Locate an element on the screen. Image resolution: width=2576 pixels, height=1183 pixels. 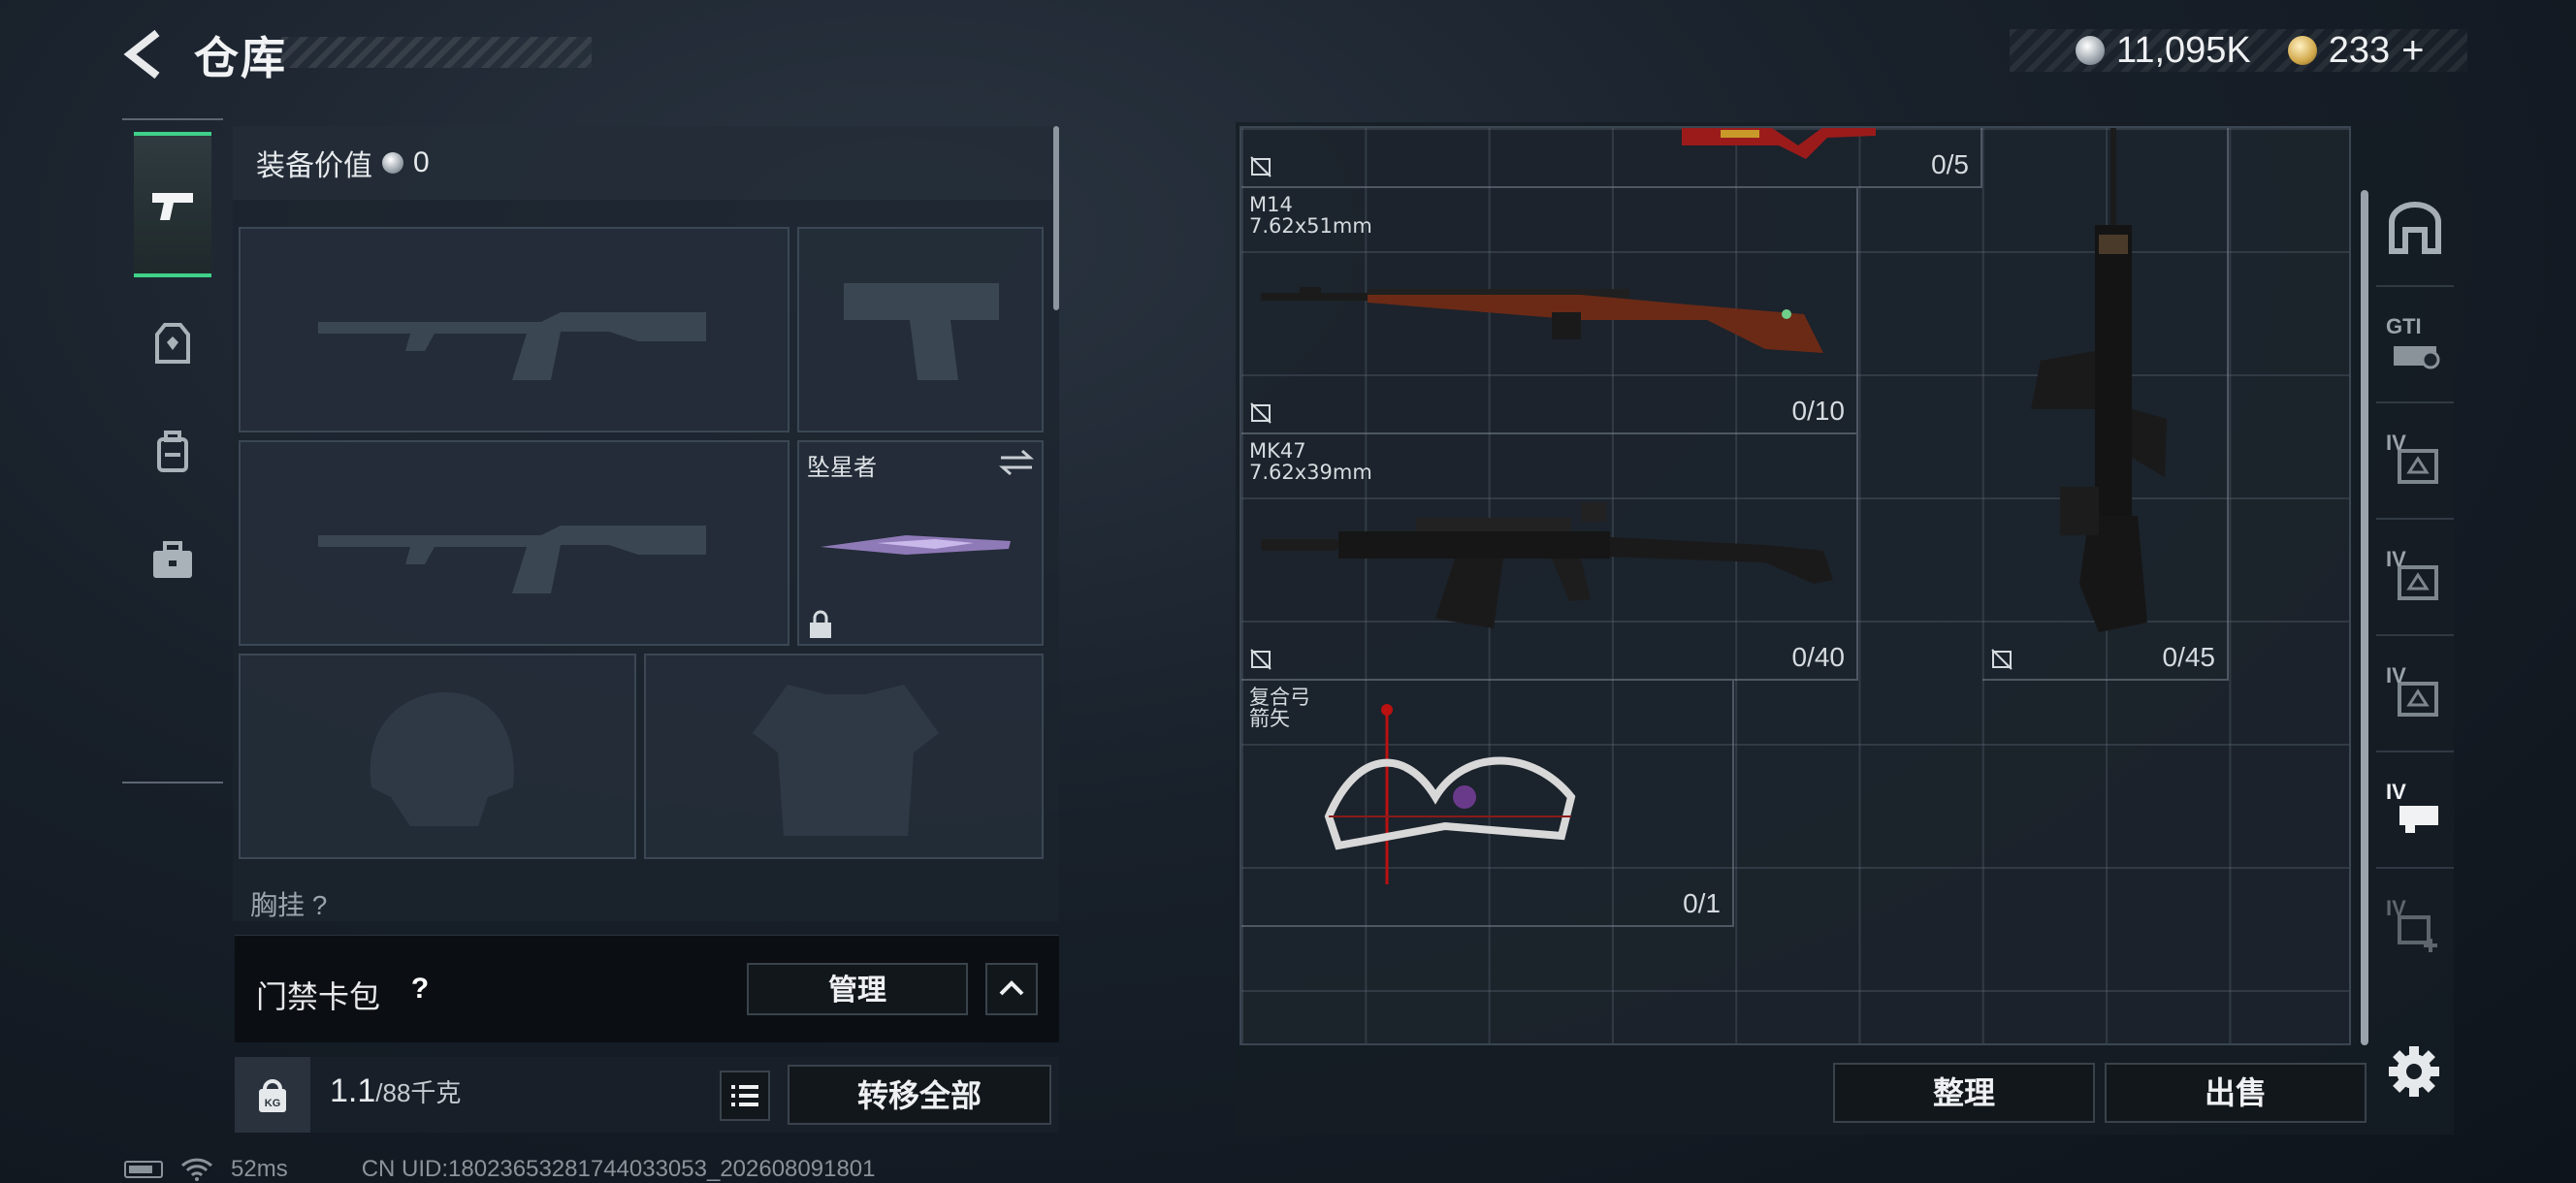
armor-icon is located at coordinates (172, 343).